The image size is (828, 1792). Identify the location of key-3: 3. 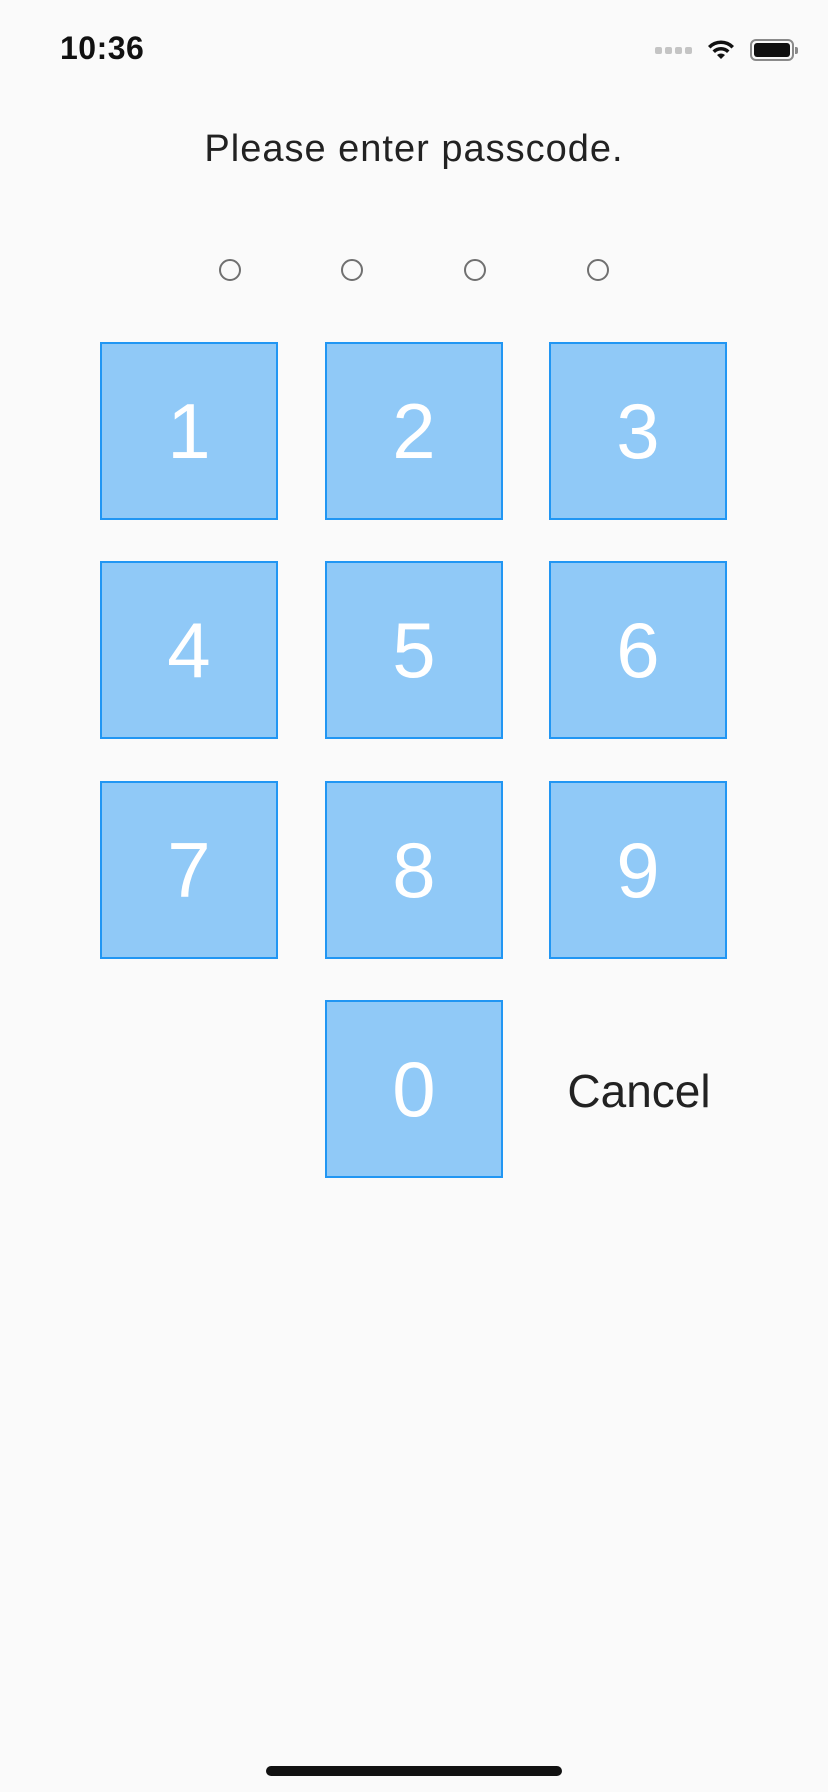
(638, 431).